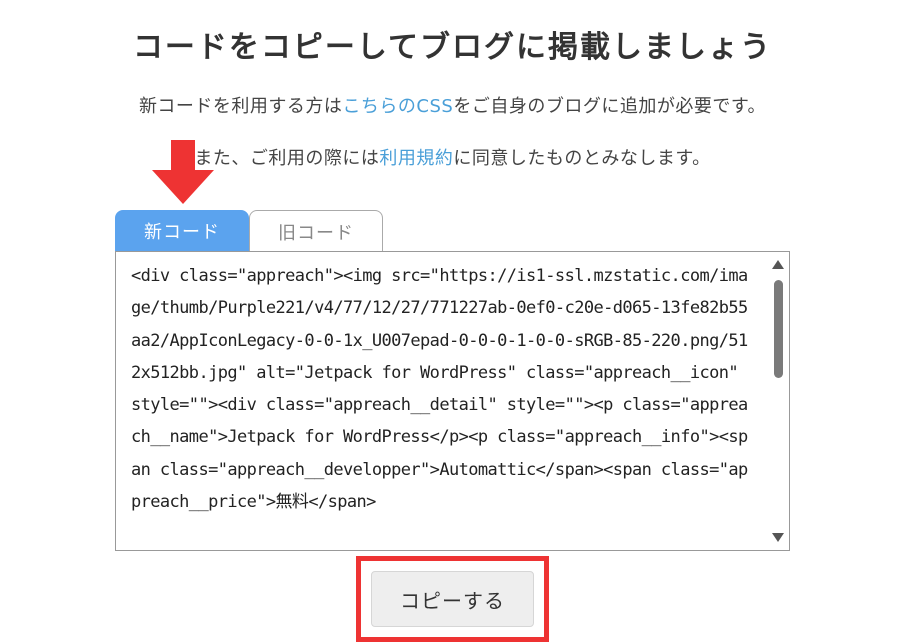  Describe the element at coordinates (610, 106) in the screenshot. I see `css-notice-text-after: をご自身のブログに追加が必要です。` at that location.